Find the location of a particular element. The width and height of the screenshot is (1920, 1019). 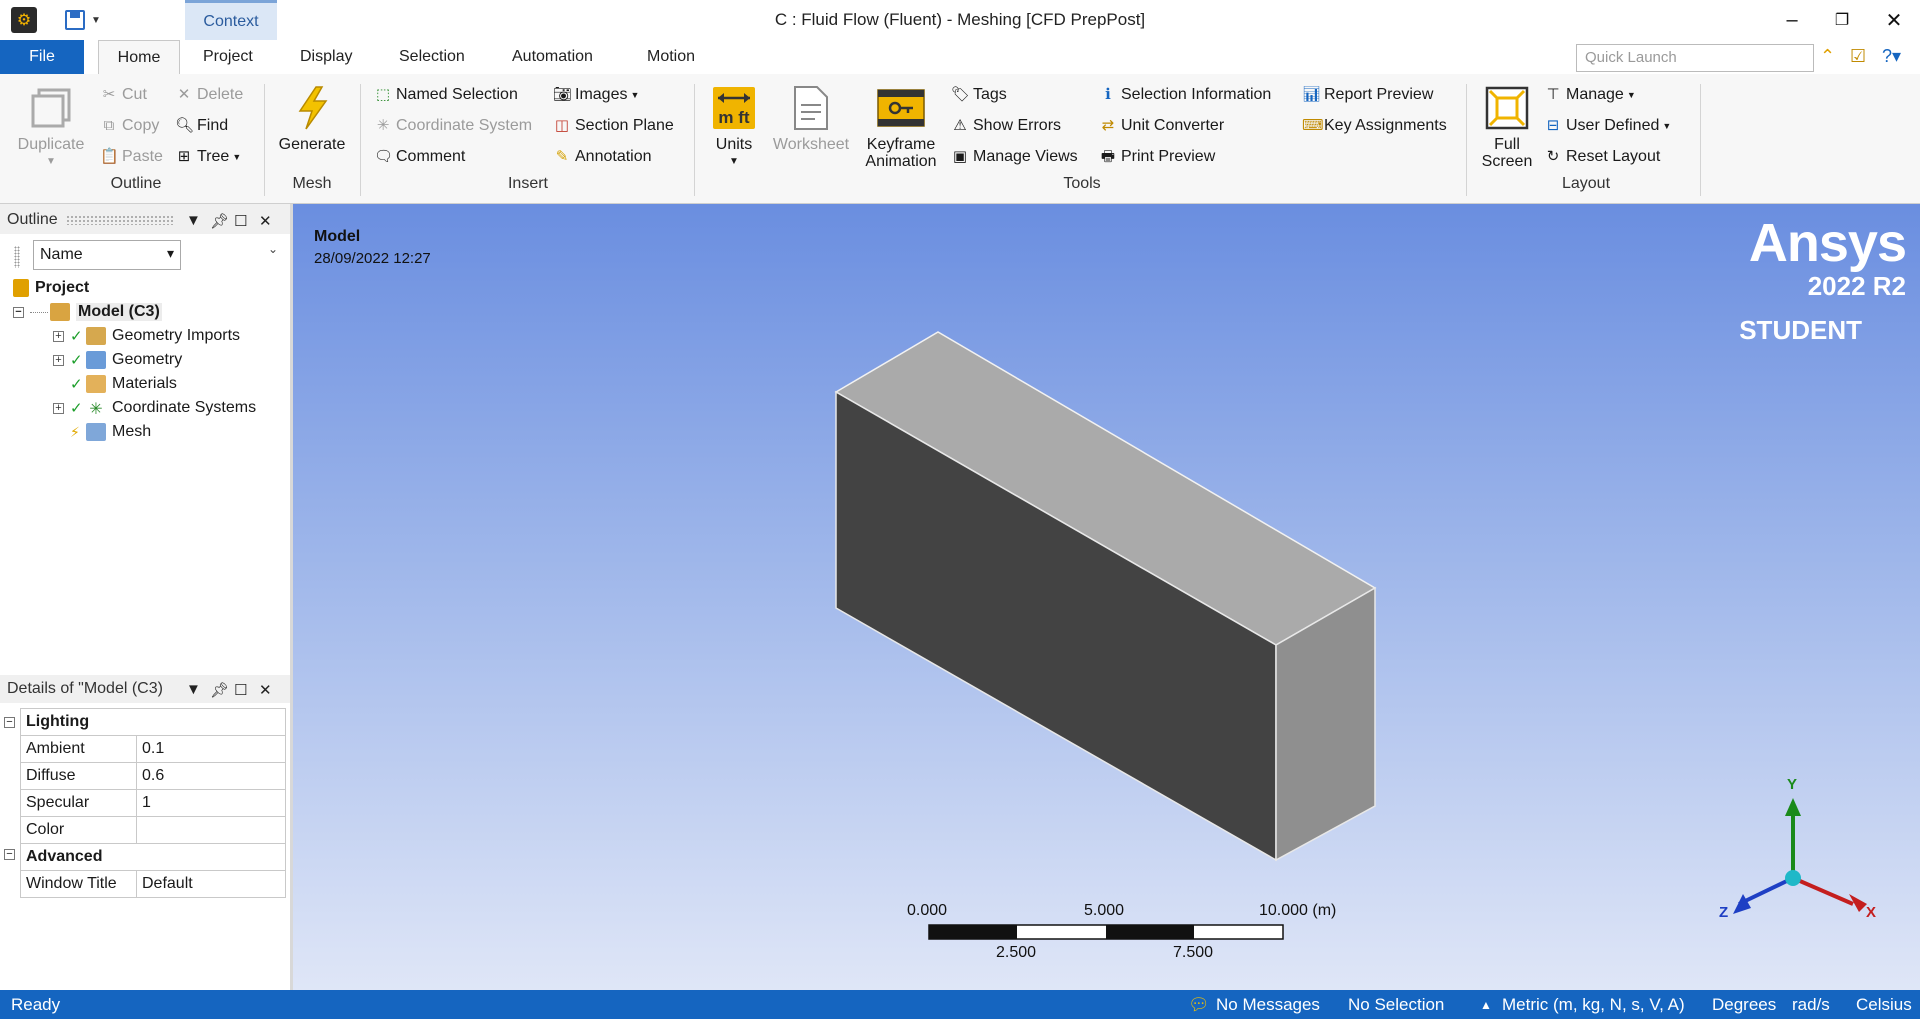

drag-grip is located at coordinates (119, 220).